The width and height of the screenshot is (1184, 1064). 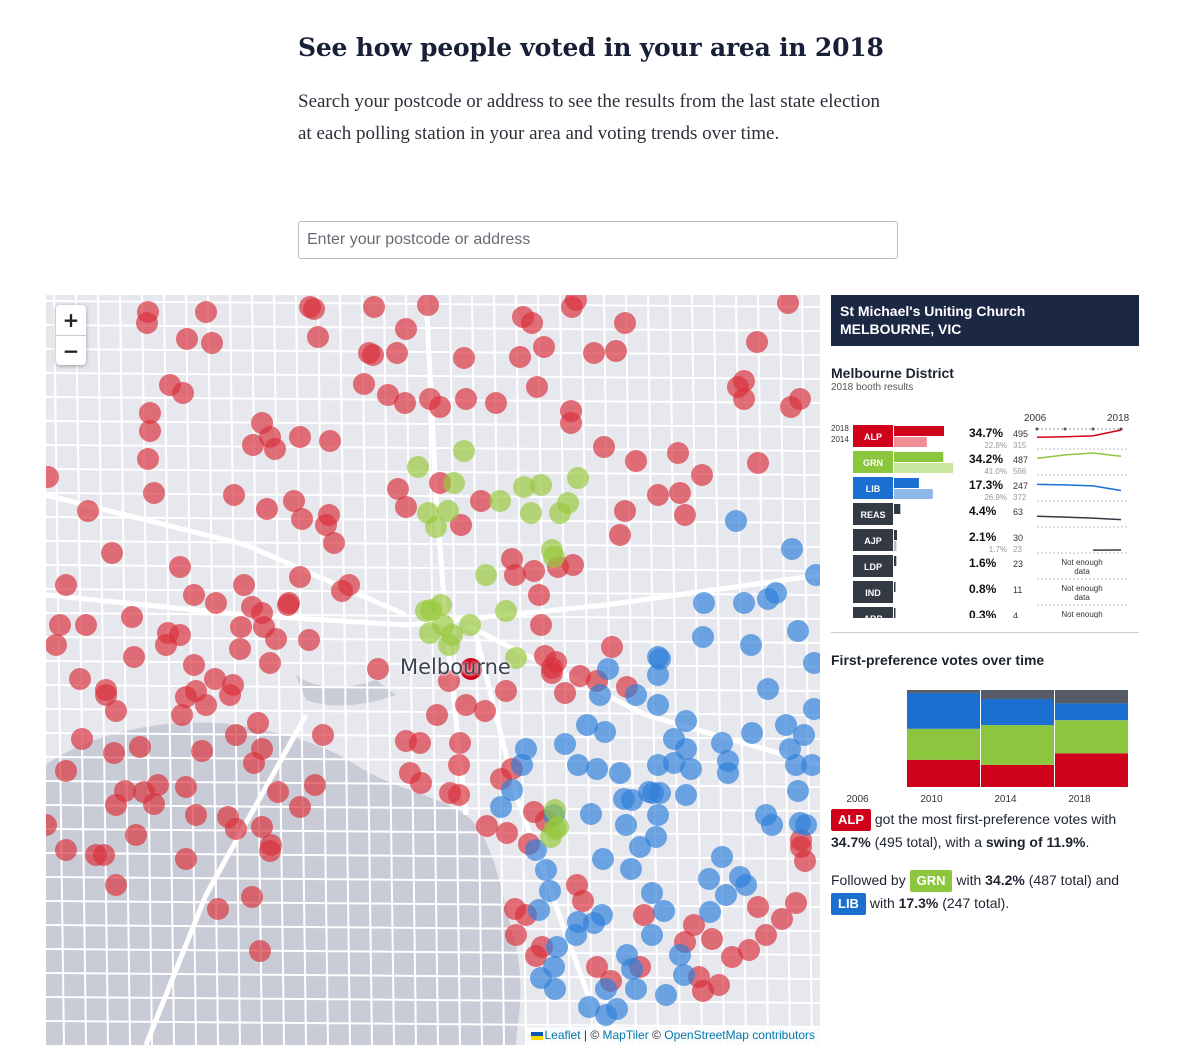 I want to click on zoom-out-button: −, so click(x=71, y=350).